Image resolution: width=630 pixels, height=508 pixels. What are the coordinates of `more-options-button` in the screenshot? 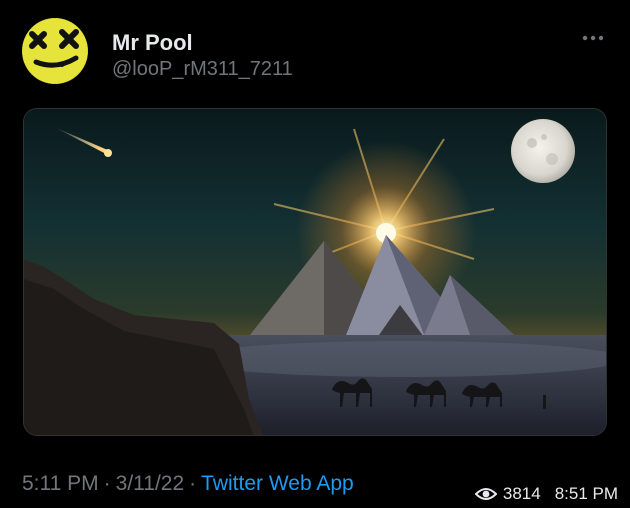 It's located at (593, 38).